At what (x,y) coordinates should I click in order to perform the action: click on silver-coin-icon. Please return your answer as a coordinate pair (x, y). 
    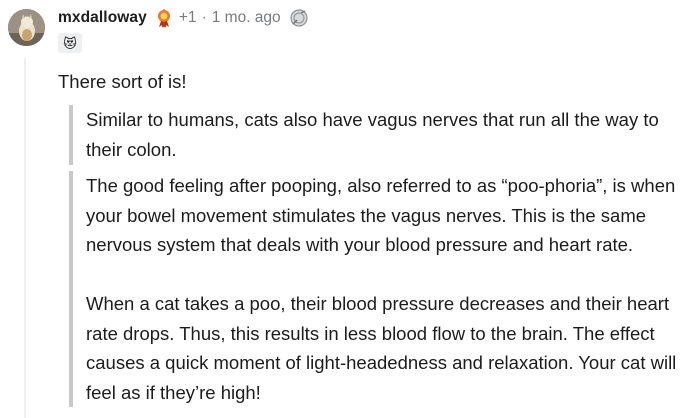
    Looking at the image, I should click on (299, 18).